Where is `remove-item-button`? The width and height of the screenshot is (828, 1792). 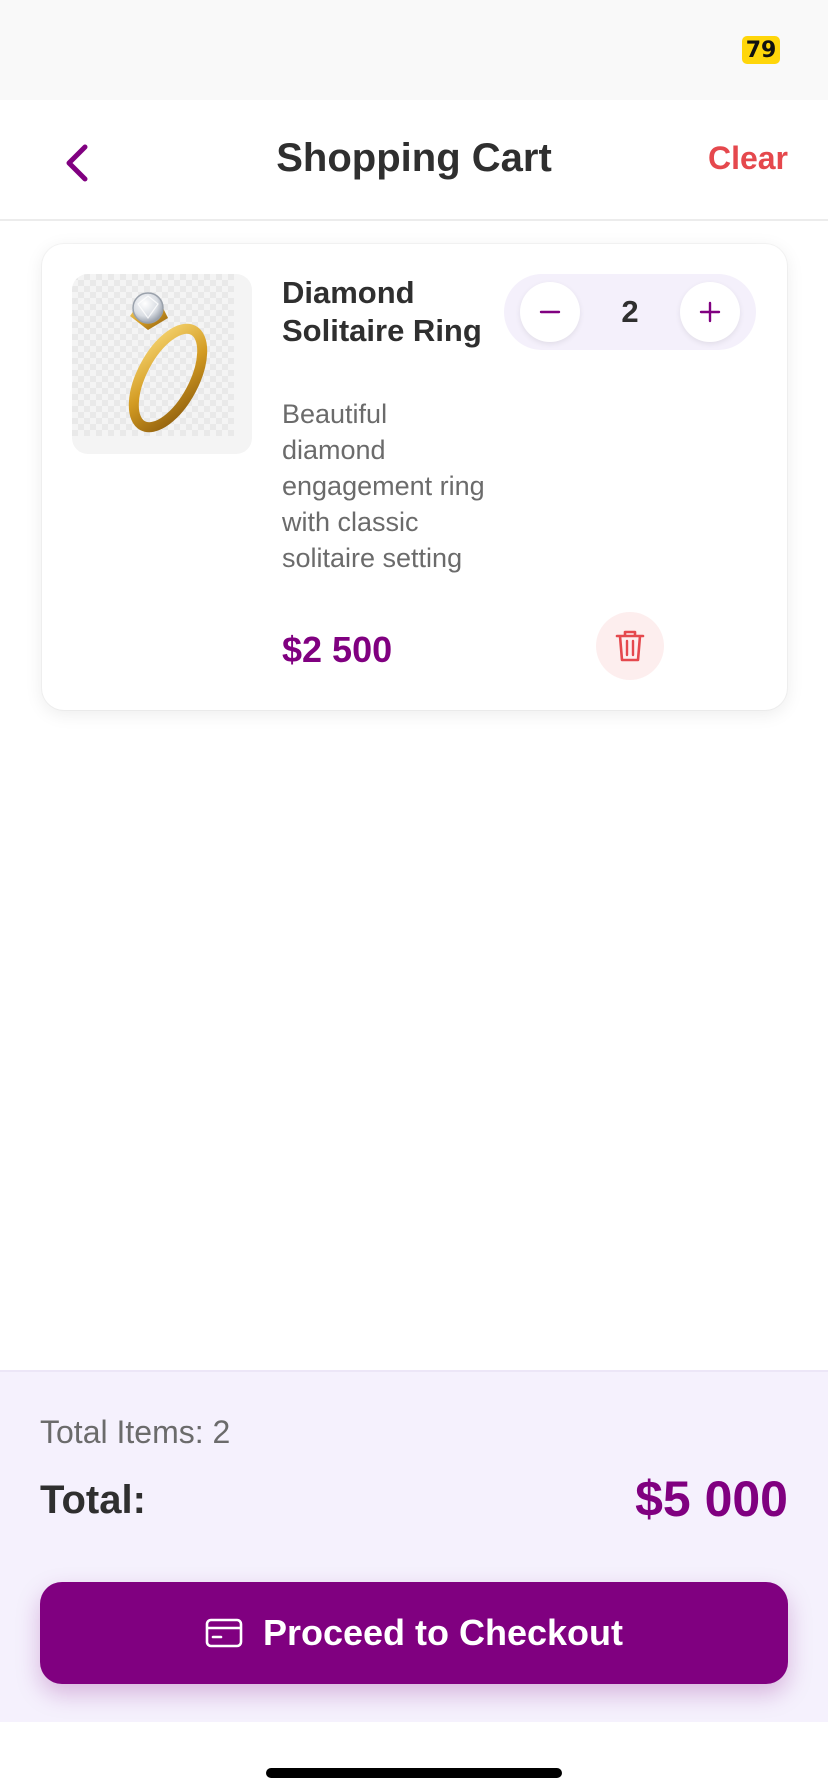
remove-item-button is located at coordinates (630, 646).